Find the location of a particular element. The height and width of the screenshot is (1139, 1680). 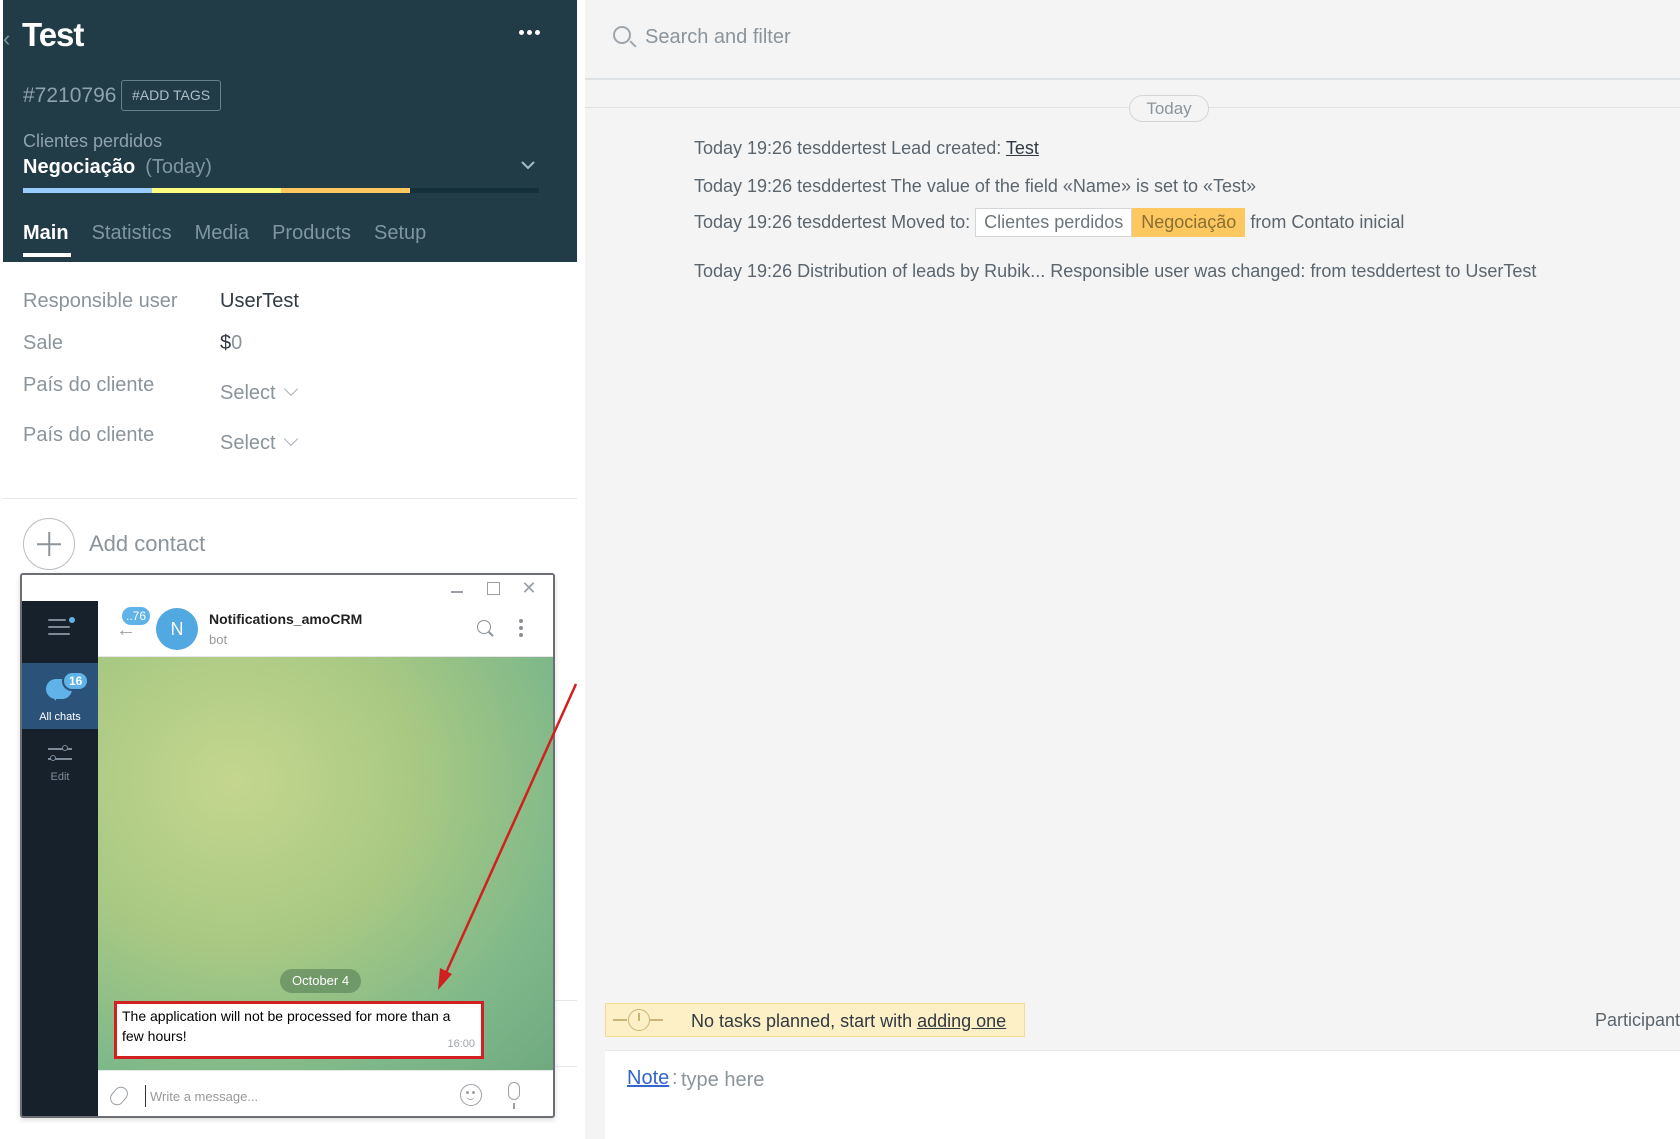

stage-tag: Negociação is located at coordinates (1189, 222).